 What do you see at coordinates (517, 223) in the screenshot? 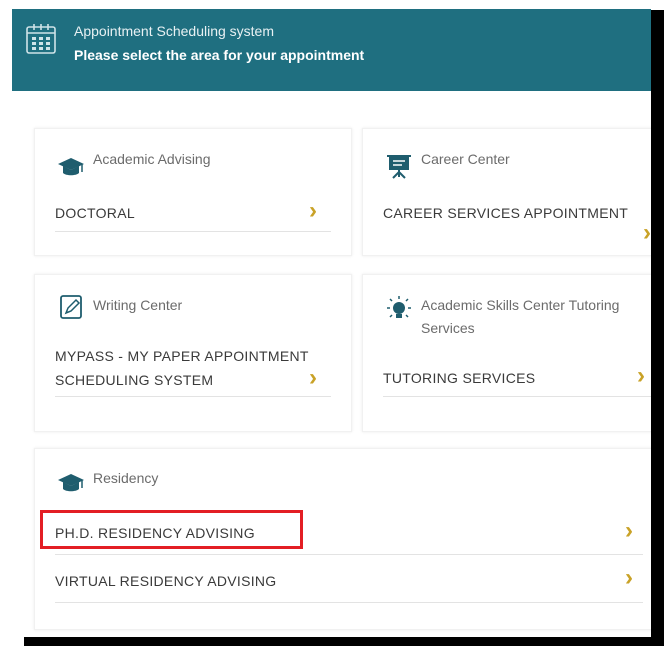
I see `item-career-services-appointment: CAREER SERVICES APPOINTMENT ›` at bounding box center [517, 223].